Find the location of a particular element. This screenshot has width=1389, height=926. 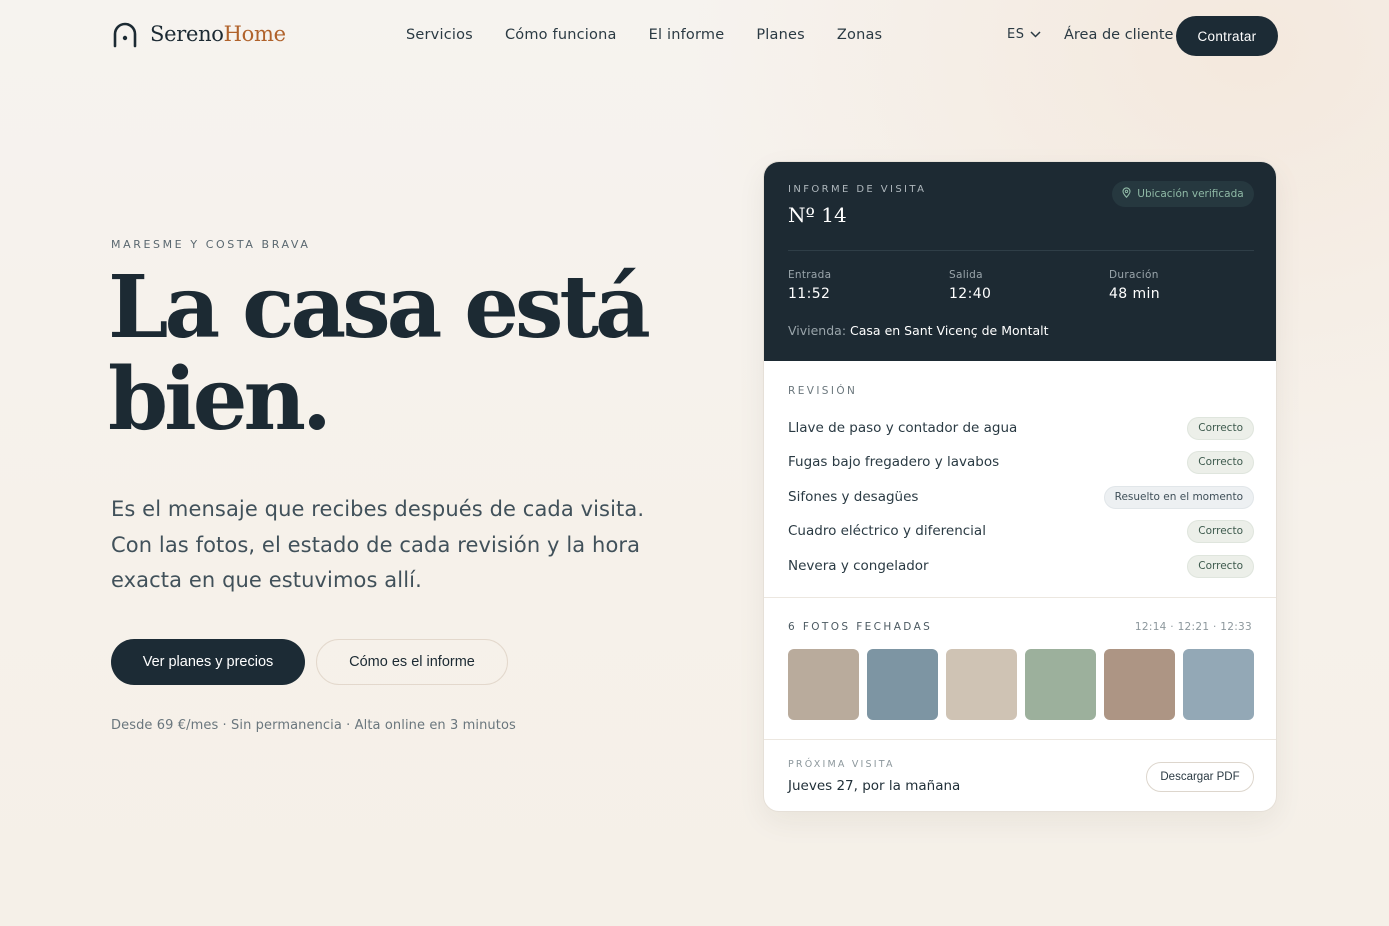

location-pin-icon is located at coordinates (1126, 194).